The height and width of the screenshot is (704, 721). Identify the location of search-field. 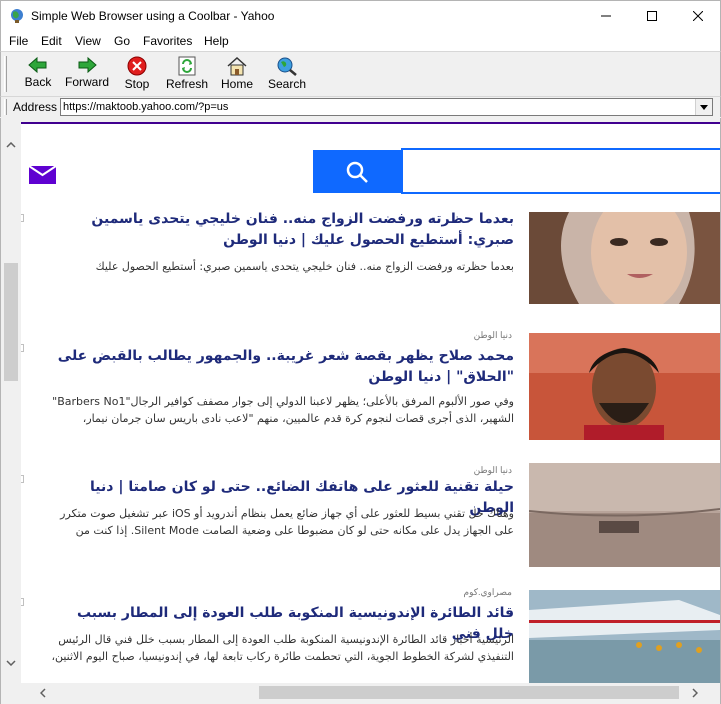
(561, 171).